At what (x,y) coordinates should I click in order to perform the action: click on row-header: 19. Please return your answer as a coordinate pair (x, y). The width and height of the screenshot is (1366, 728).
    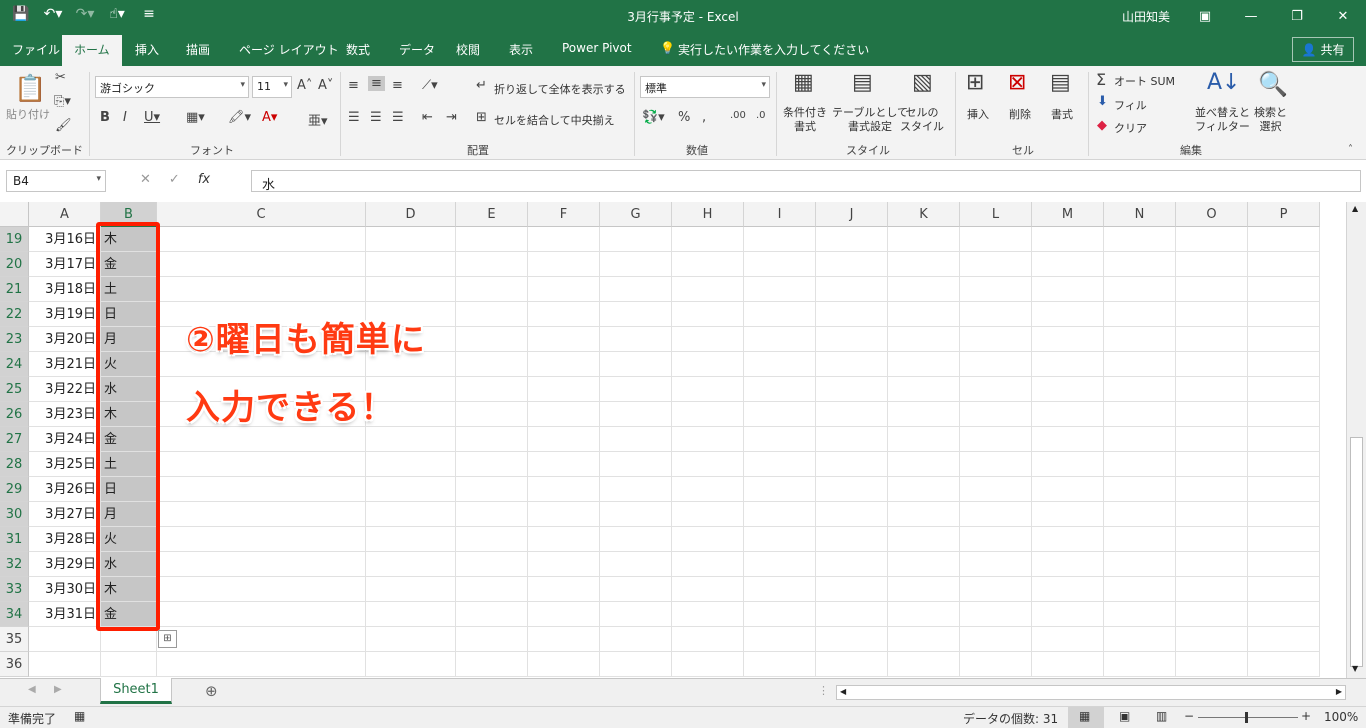
    Looking at the image, I should click on (14, 239).